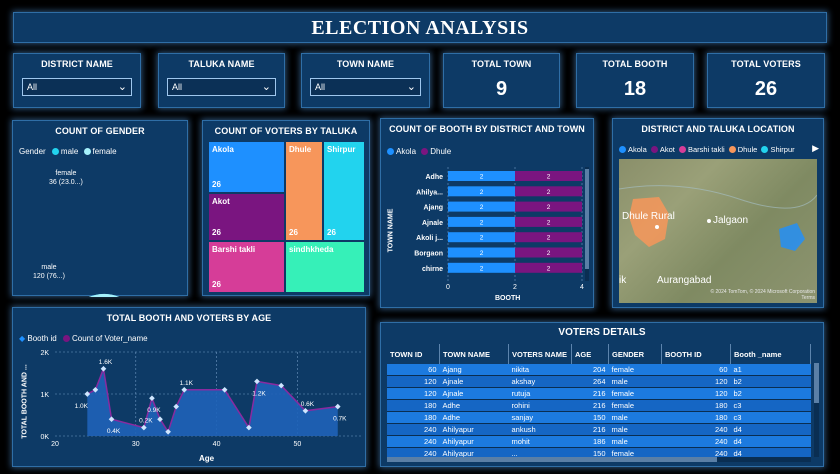 The height and width of the screenshot is (474, 840). I want to click on table-row: 60 Ajang nikita 204 female 60 a1, so click(599, 370).